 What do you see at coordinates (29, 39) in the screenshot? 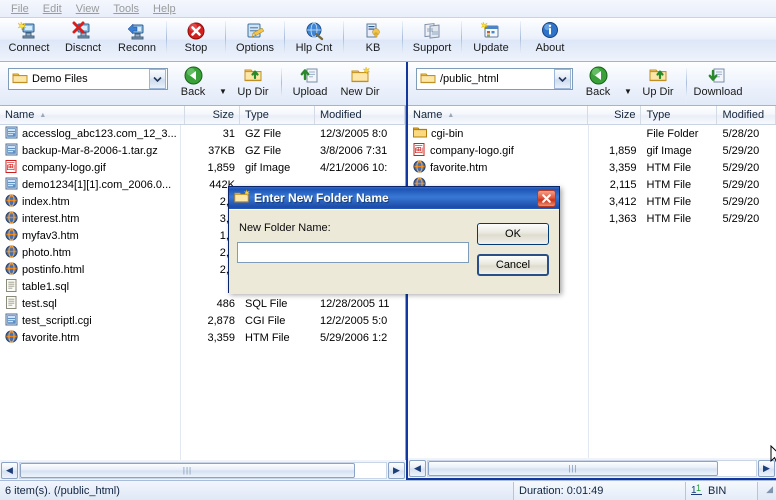
I see `connect-button: Connect` at bounding box center [29, 39].